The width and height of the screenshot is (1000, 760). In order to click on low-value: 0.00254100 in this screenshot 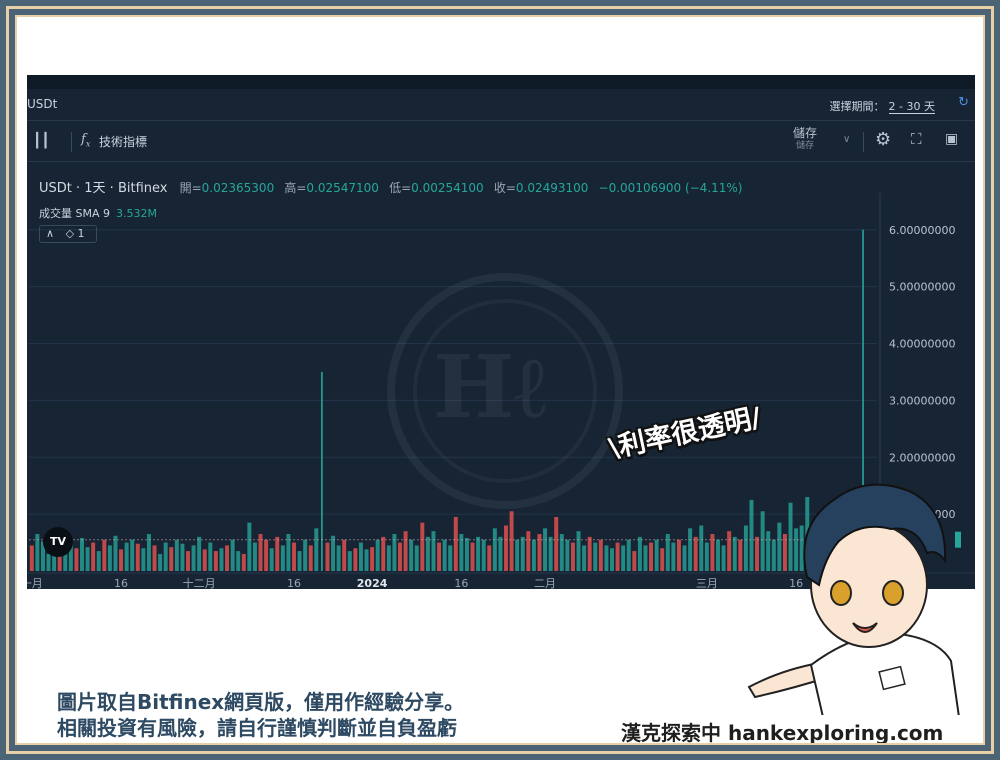, I will do `click(447, 188)`.